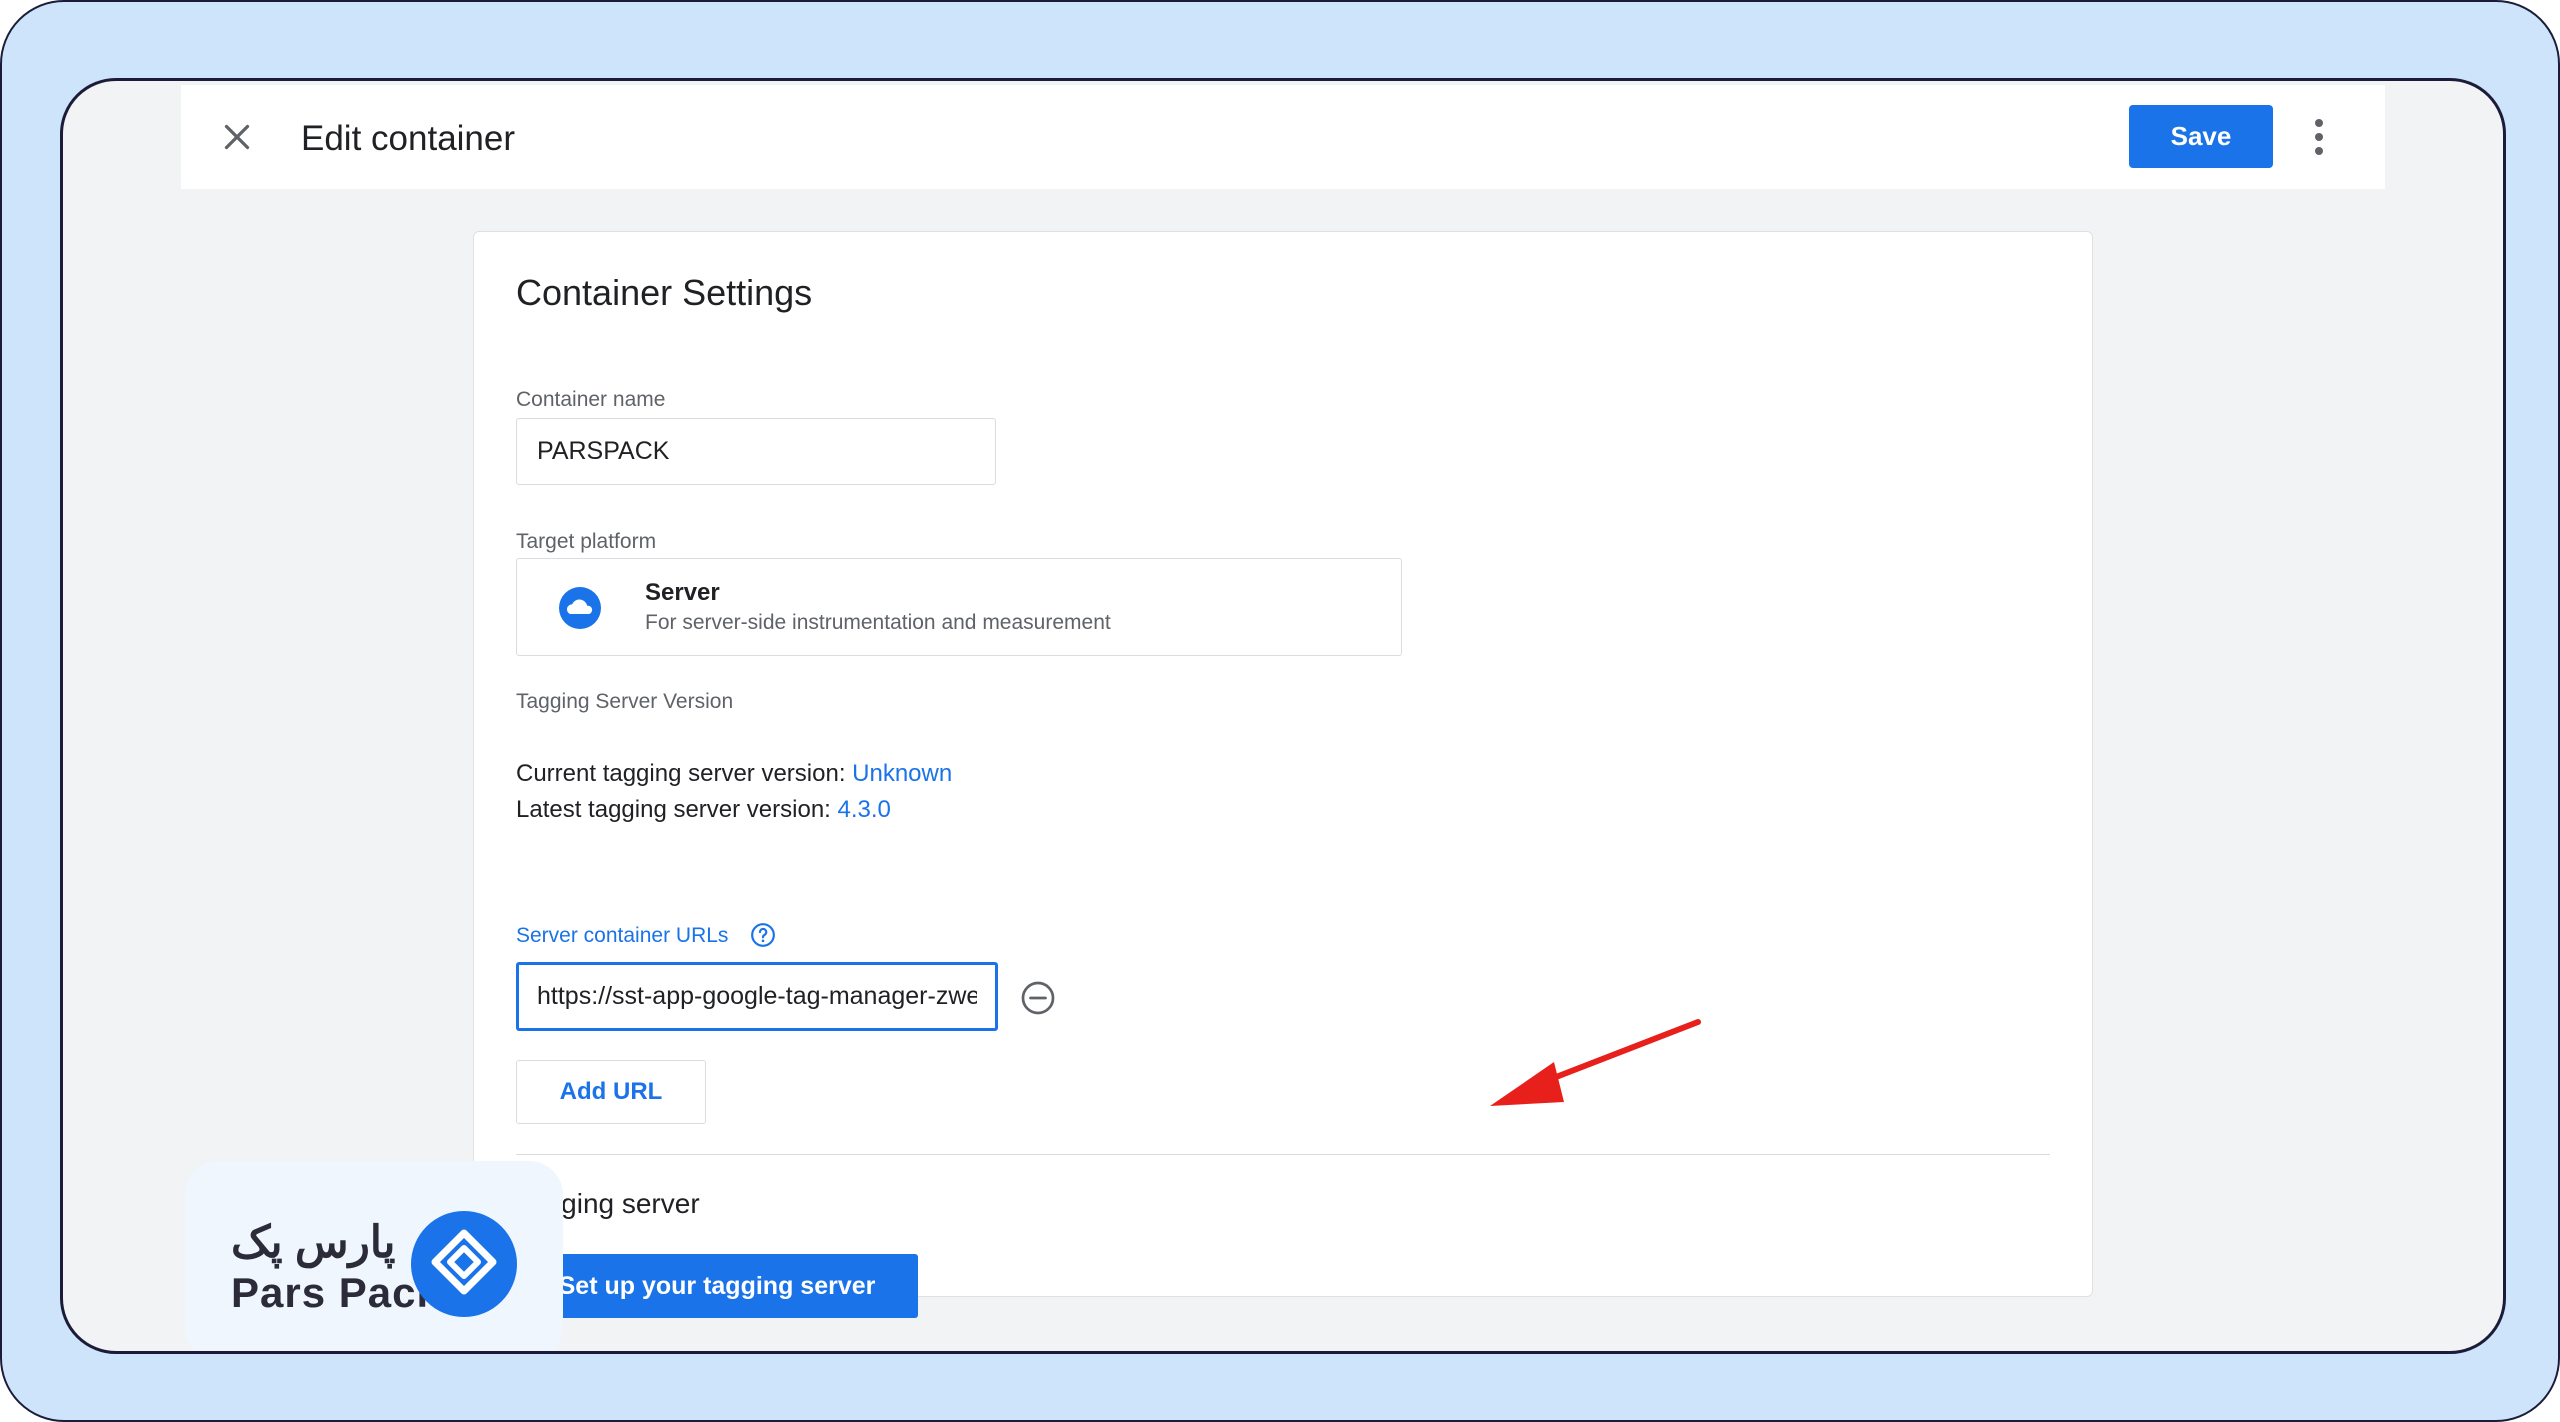 This screenshot has height=1422, width=2560. What do you see at coordinates (408, 138) in the screenshot?
I see `page-title: Edit container` at bounding box center [408, 138].